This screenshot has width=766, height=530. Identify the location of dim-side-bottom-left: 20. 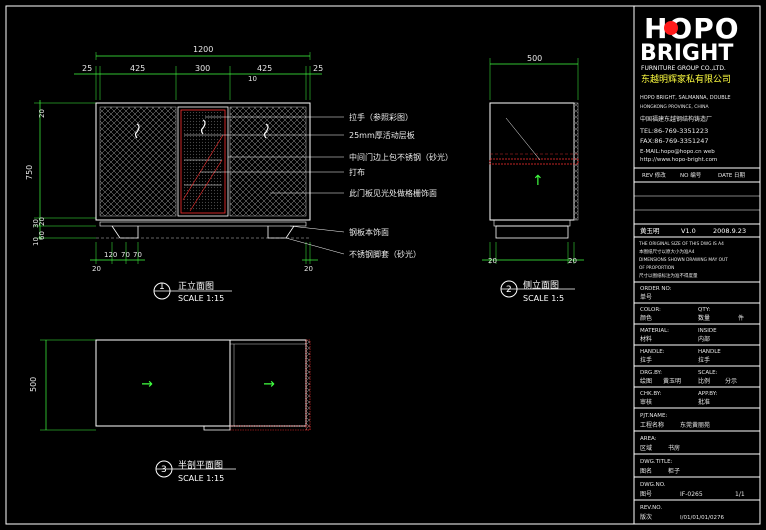
(492, 261).